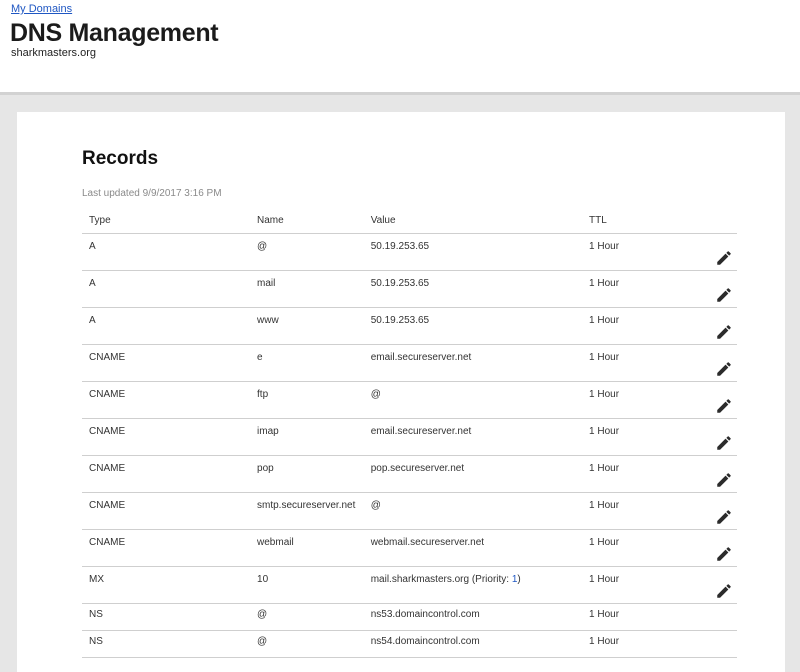 The height and width of the screenshot is (672, 800). Describe the element at coordinates (307, 437) in the screenshot. I see `record-name: imap` at that location.